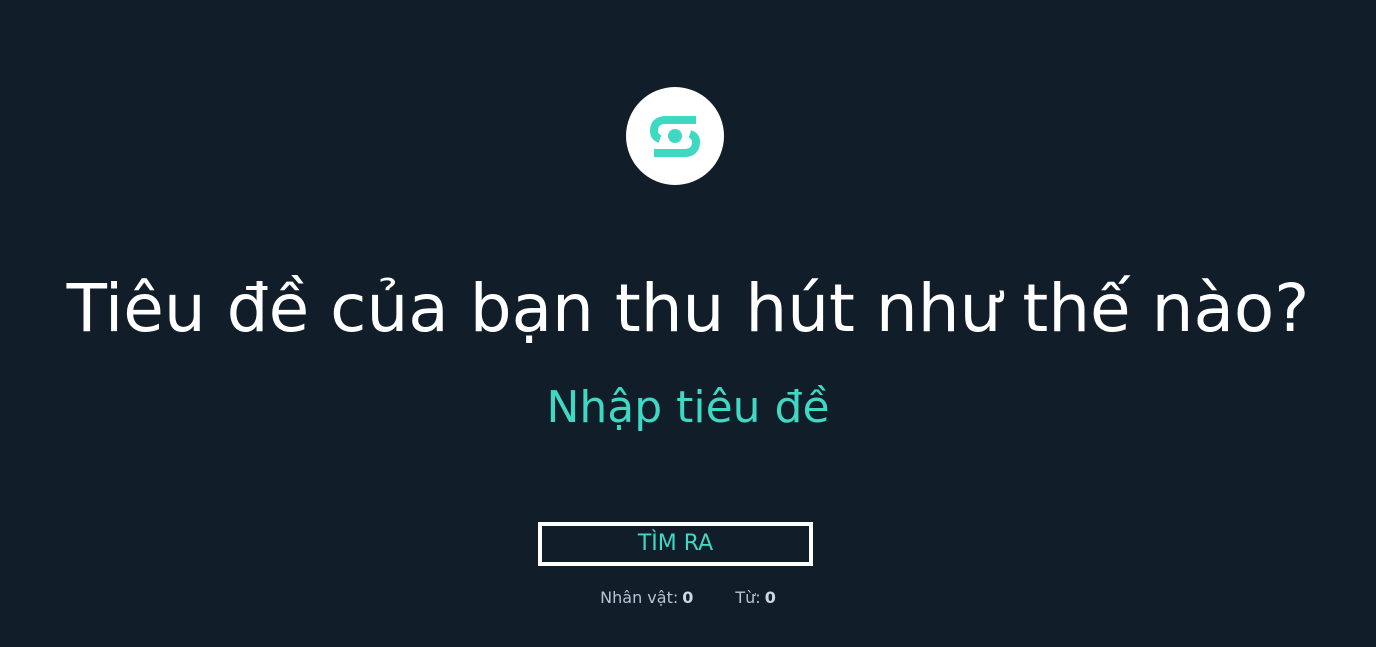 This screenshot has width=1376, height=647. I want to click on page-title: Tiêu đề của bạn thu hút như thế nào?, so click(688, 308).